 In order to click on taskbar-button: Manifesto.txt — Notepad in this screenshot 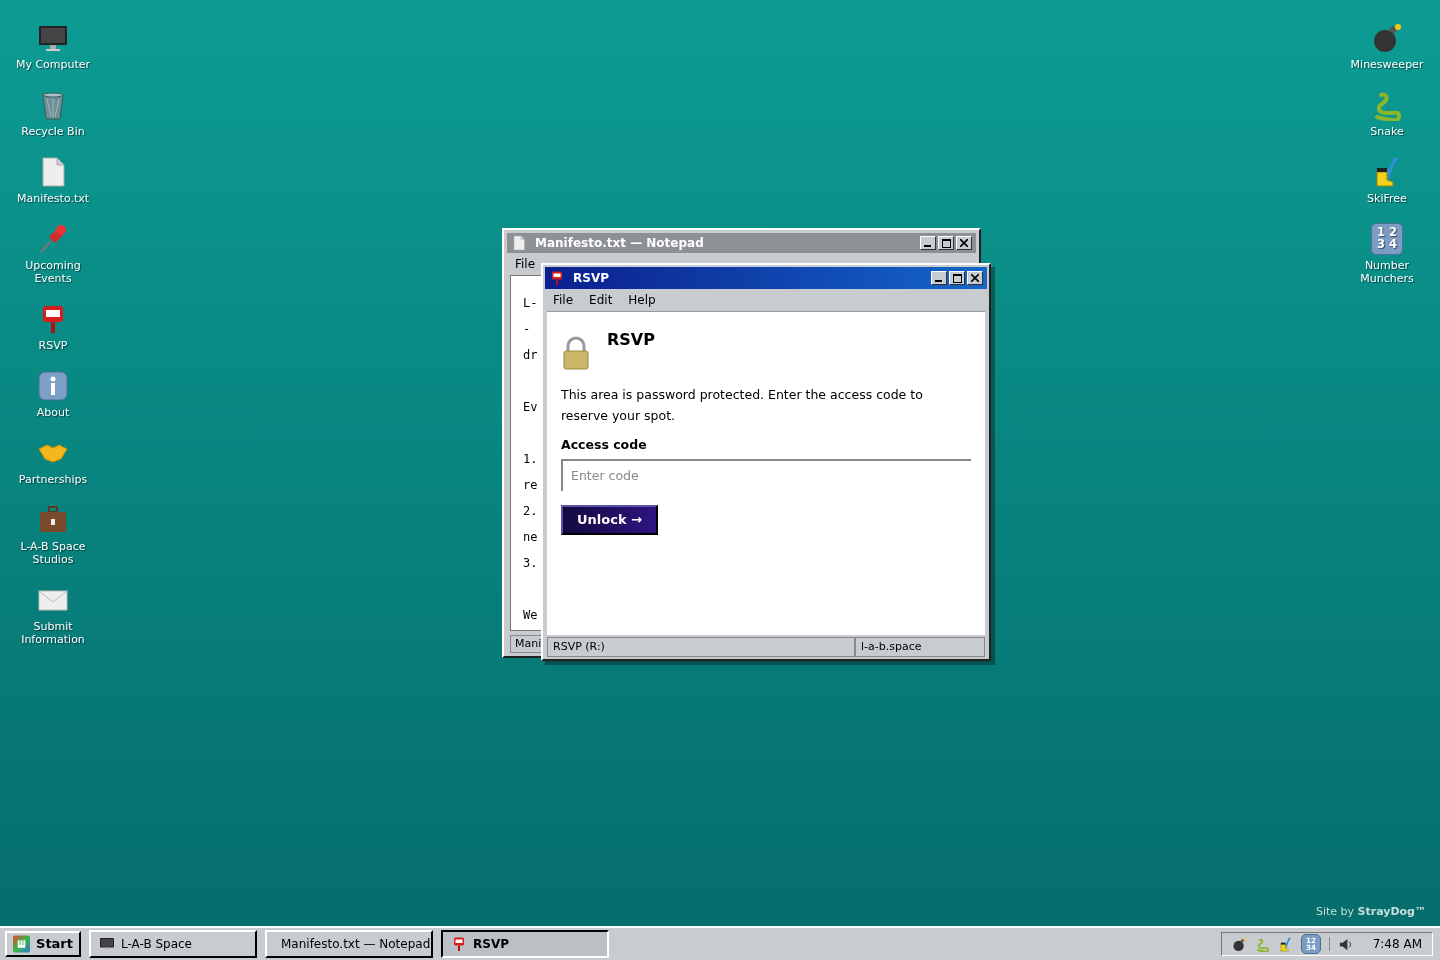, I will do `click(349, 944)`.